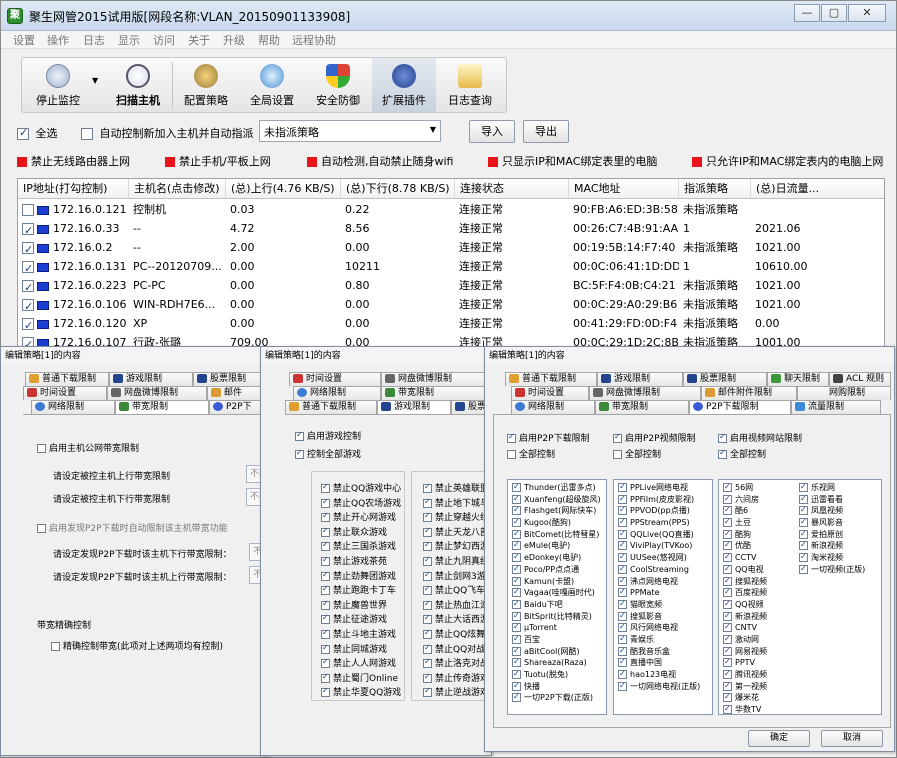 This screenshot has height=758, width=897. I want to click on p2p-item: Poco/PP点点通, so click(557, 570).